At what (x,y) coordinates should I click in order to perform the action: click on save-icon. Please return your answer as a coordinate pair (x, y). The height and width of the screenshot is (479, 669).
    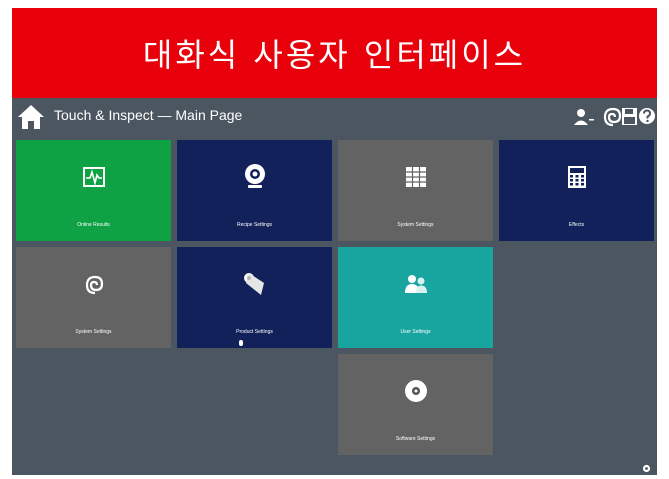
    Looking at the image, I should click on (629, 116).